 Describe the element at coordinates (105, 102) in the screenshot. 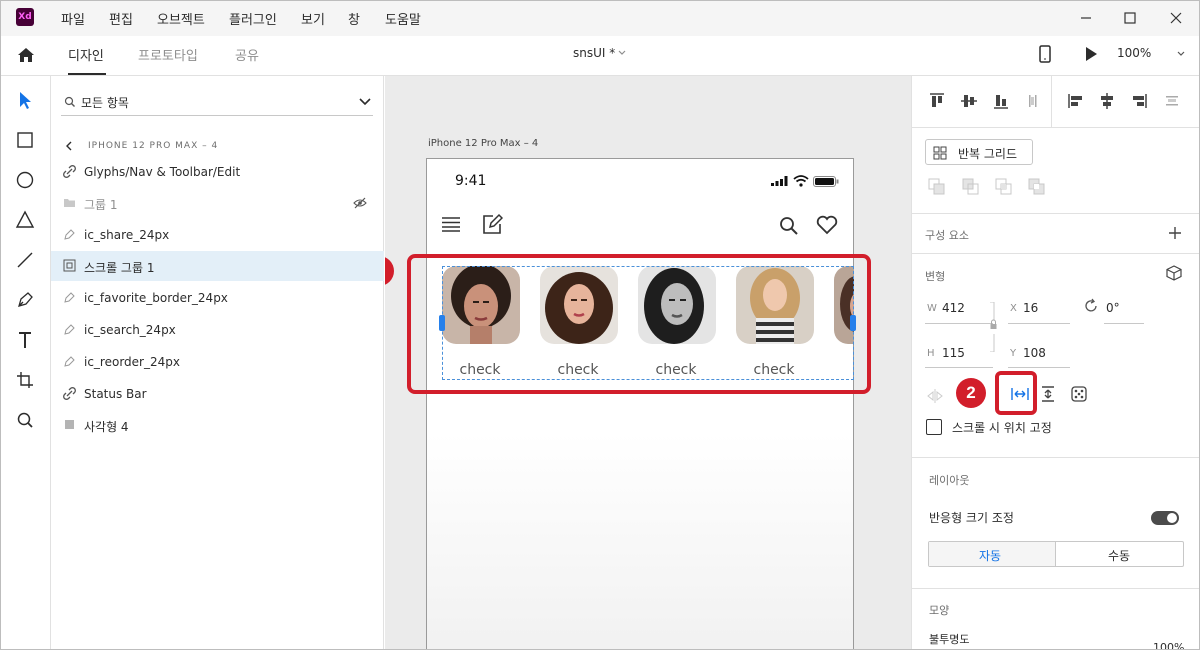

I see `search-filter-label: 모든 항목` at that location.